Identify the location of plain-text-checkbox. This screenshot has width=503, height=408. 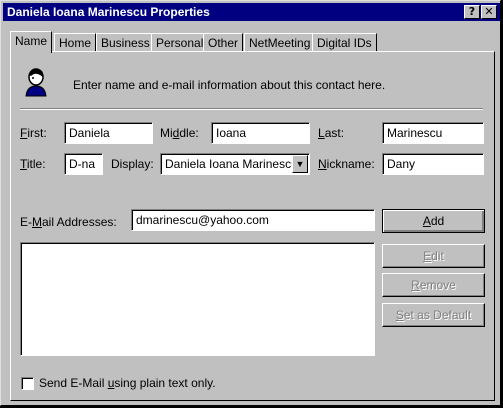
(27, 383).